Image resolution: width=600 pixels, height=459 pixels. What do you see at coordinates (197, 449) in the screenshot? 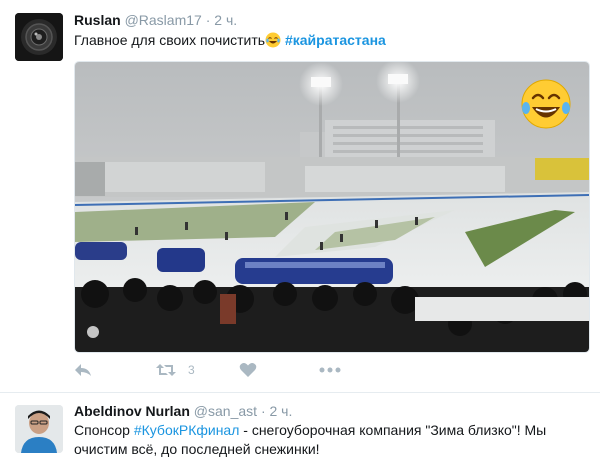
I see `tweet-text-line-2: очистим всё, до последней снежинки!` at bounding box center [197, 449].